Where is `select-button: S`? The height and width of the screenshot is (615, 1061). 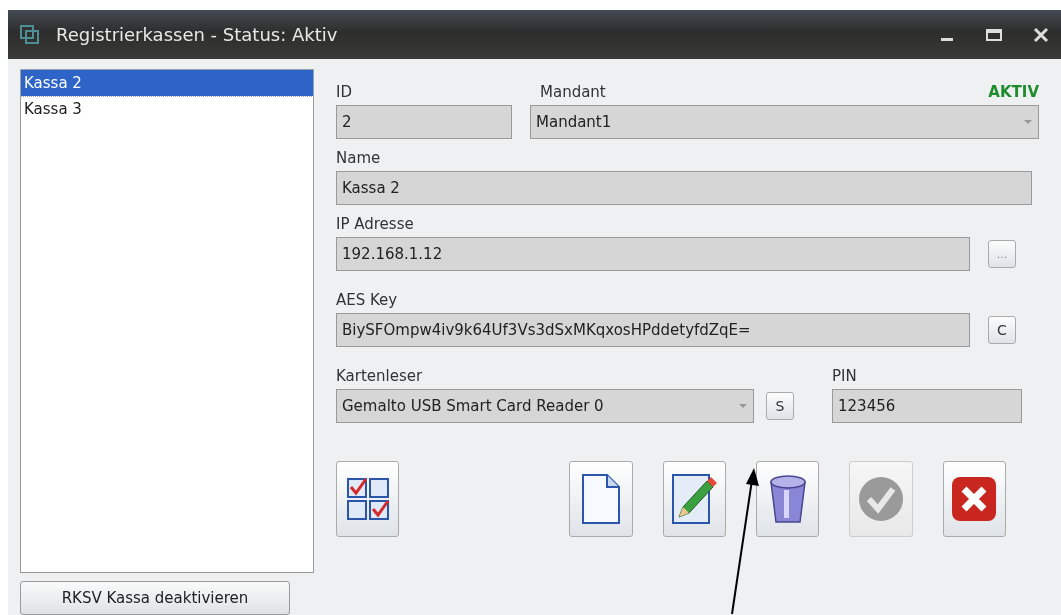 select-button: S is located at coordinates (780, 406).